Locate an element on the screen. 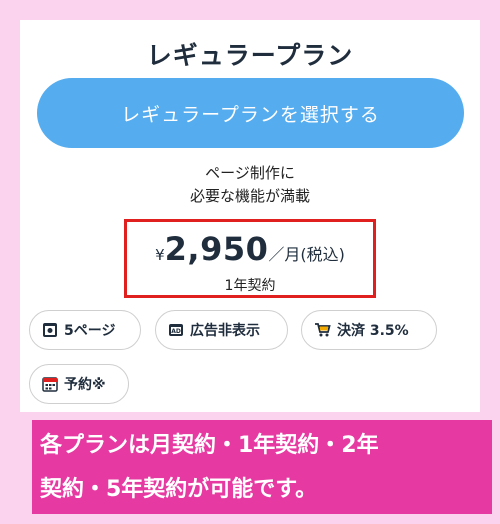  plan-title: レギュラープラン is located at coordinates (250, 55).